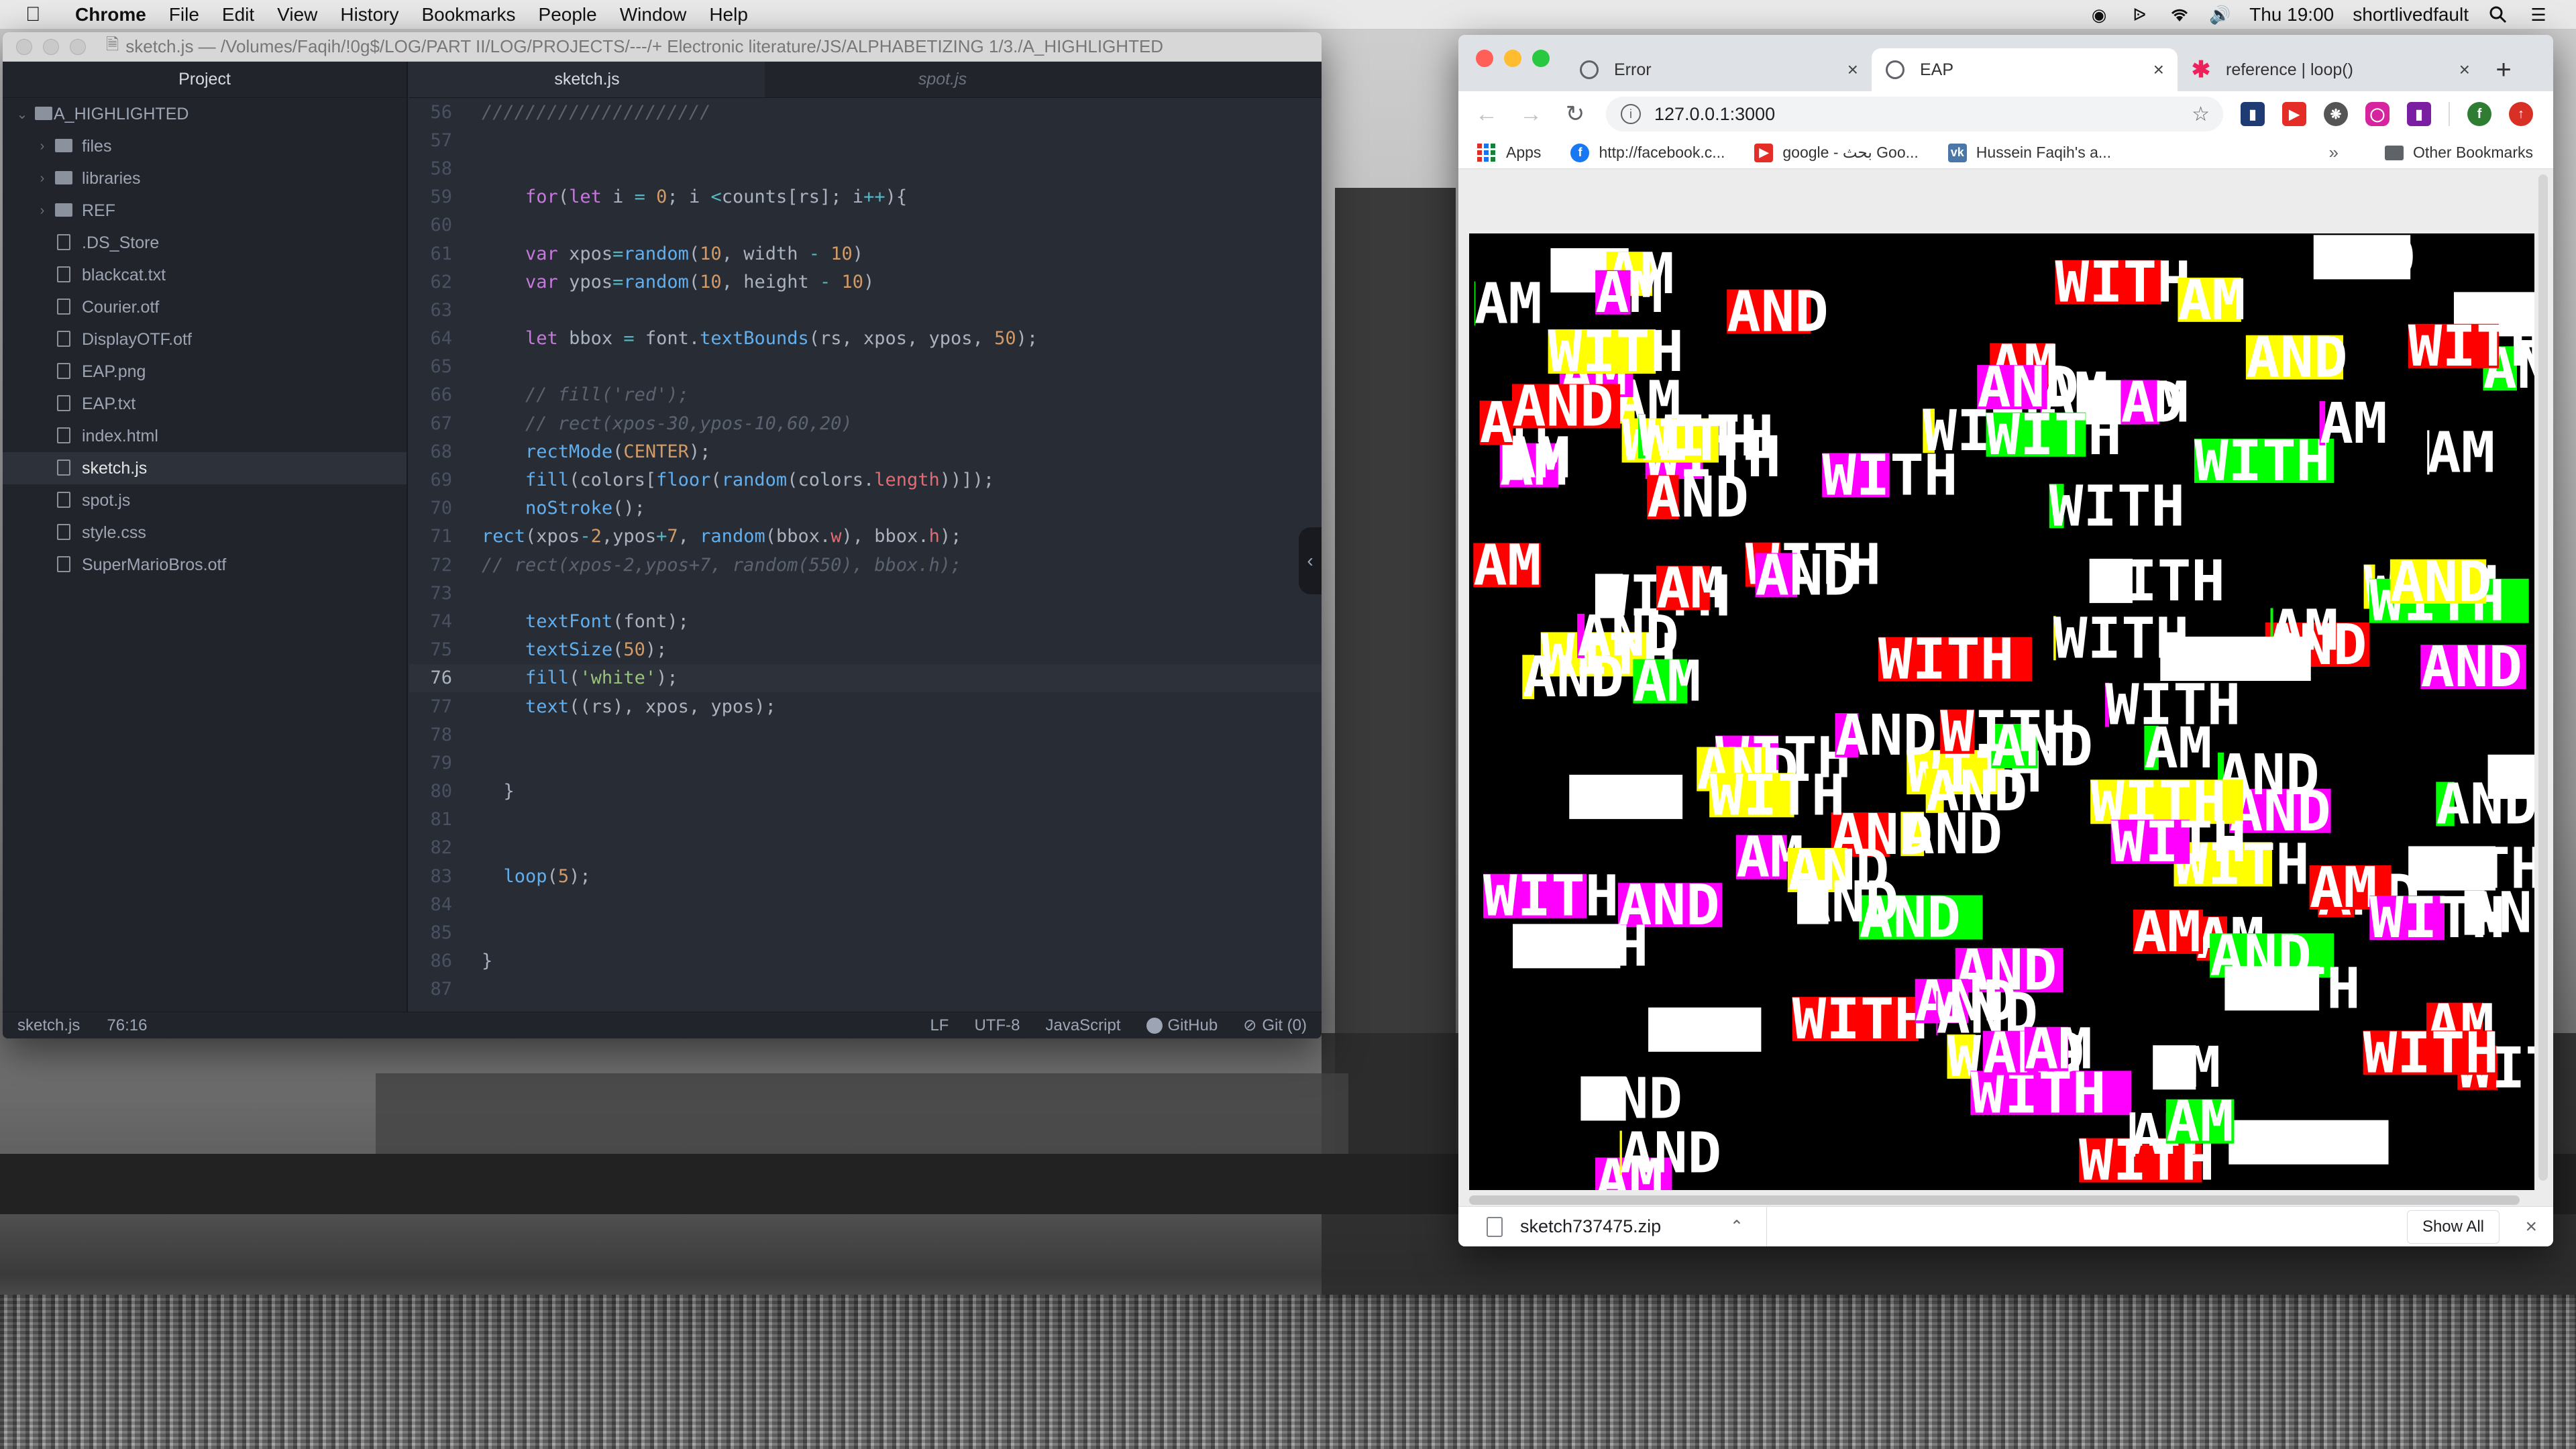  I want to click on code-line: 85, so click(865, 932).